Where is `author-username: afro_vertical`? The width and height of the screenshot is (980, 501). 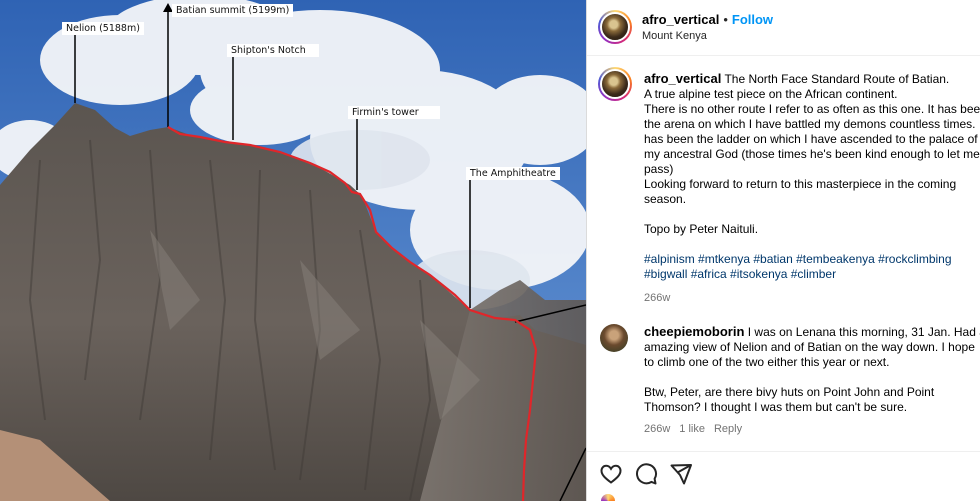
author-username: afro_vertical is located at coordinates (680, 19).